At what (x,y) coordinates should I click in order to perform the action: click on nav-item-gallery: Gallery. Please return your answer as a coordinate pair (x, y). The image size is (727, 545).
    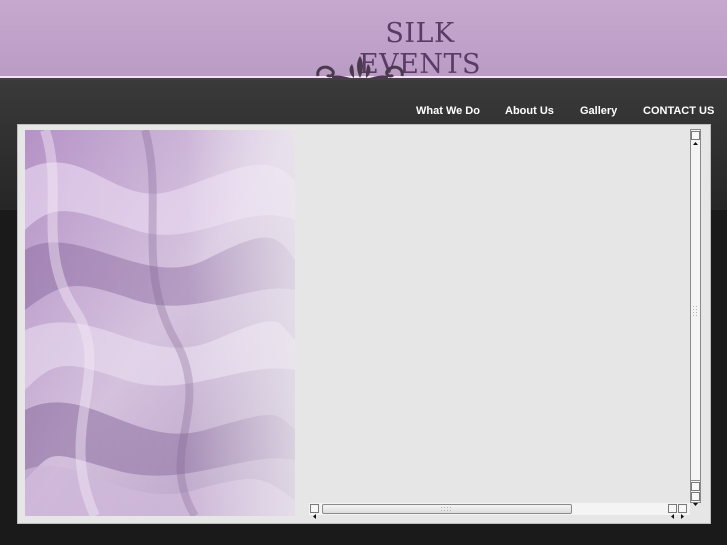
    Looking at the image, I should click on (598, 111).